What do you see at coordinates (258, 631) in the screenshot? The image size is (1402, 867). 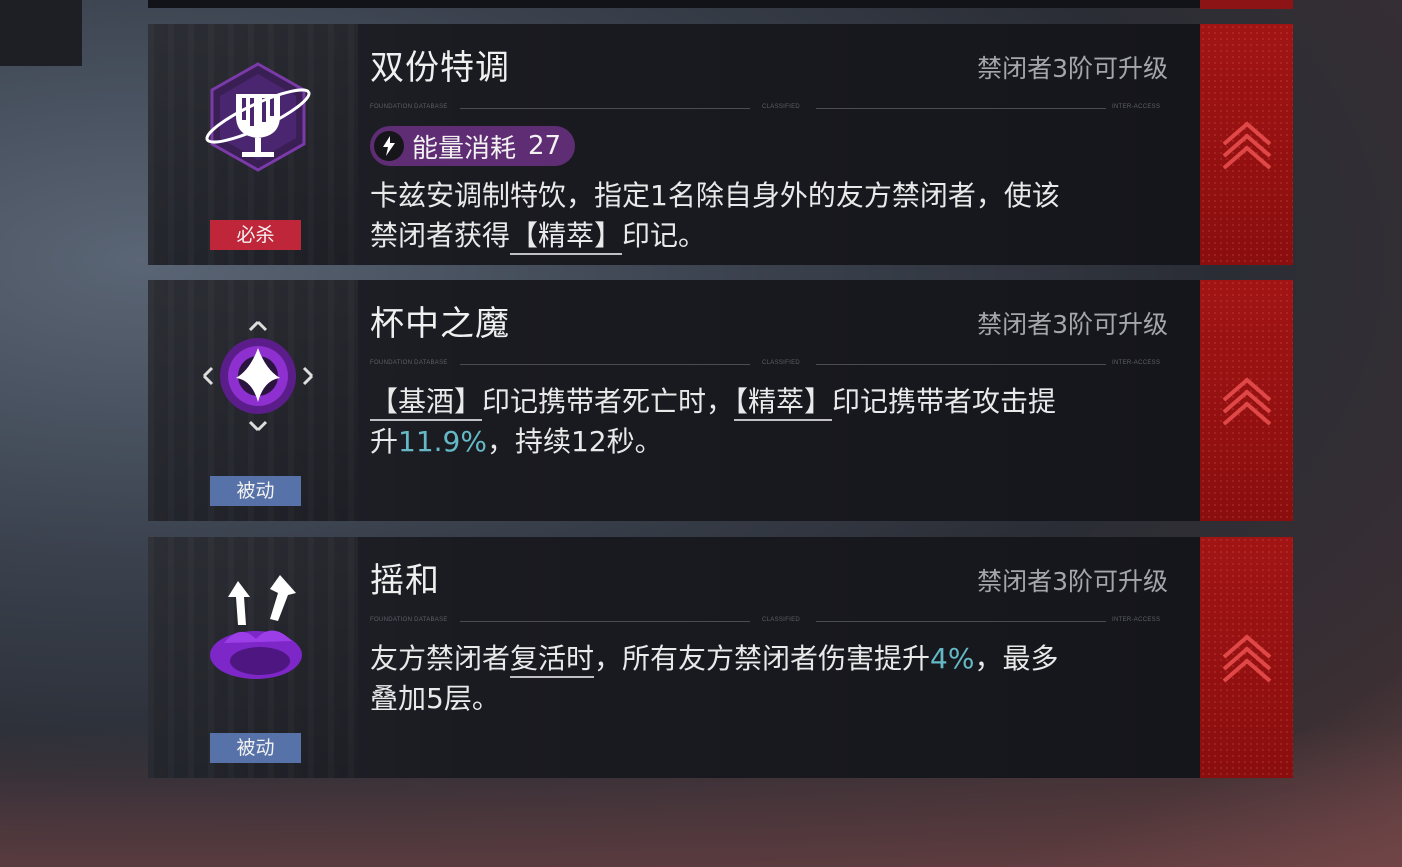 I see `shaker-burst-icon` at bounding box center [258, 631].